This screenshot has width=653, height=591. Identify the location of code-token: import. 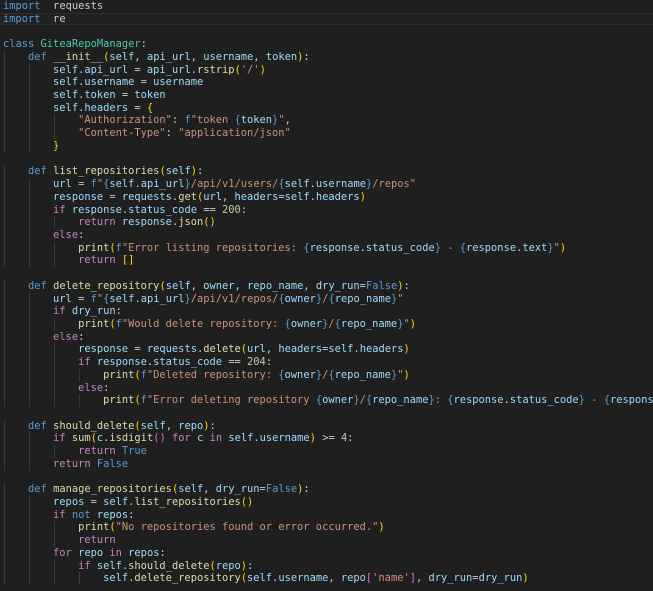
(22, 18).